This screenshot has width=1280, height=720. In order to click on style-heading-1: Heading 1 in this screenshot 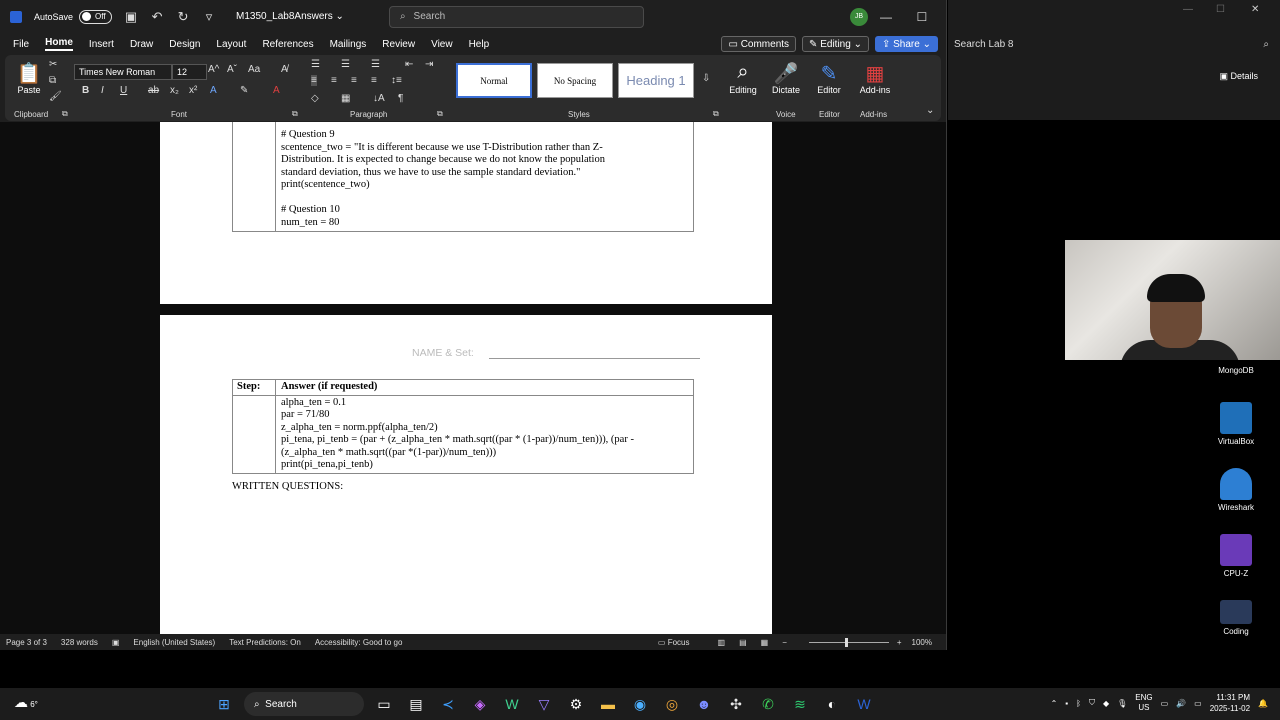, I will do `click(656, 80)`.